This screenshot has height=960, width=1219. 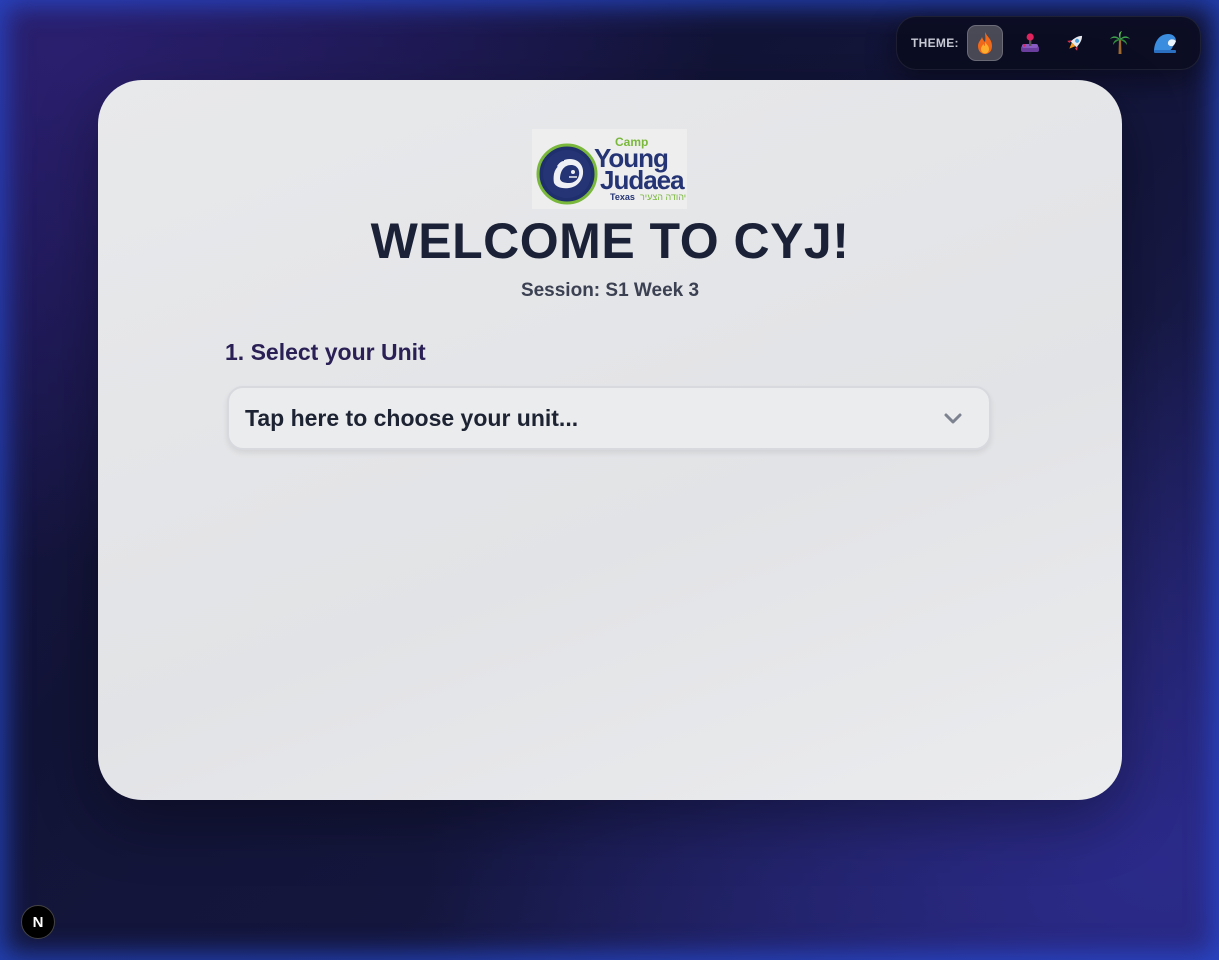 I want to click on wave-icon, so click(x=1164, y=43).